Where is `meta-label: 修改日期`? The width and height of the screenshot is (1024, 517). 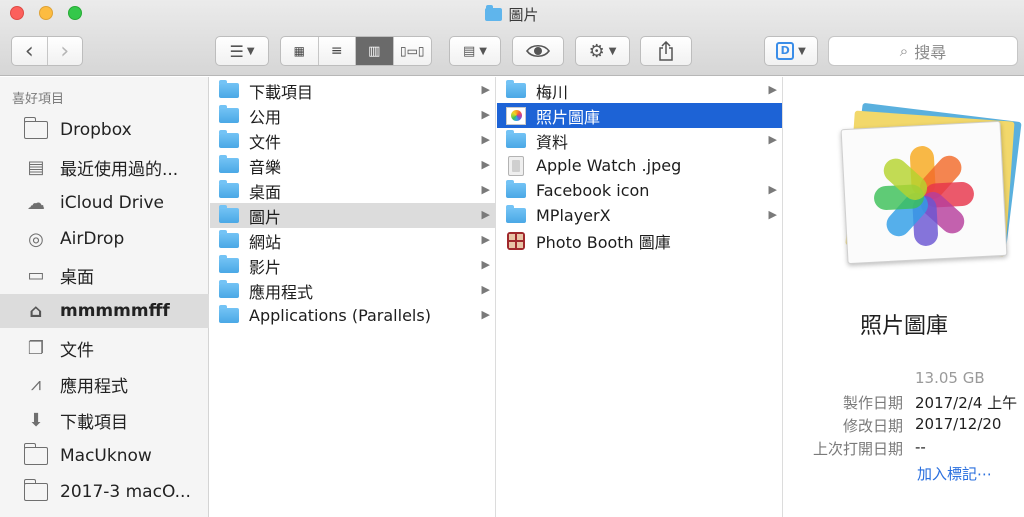
meta-label: 修改日期 is located at coordinates (872, 426).